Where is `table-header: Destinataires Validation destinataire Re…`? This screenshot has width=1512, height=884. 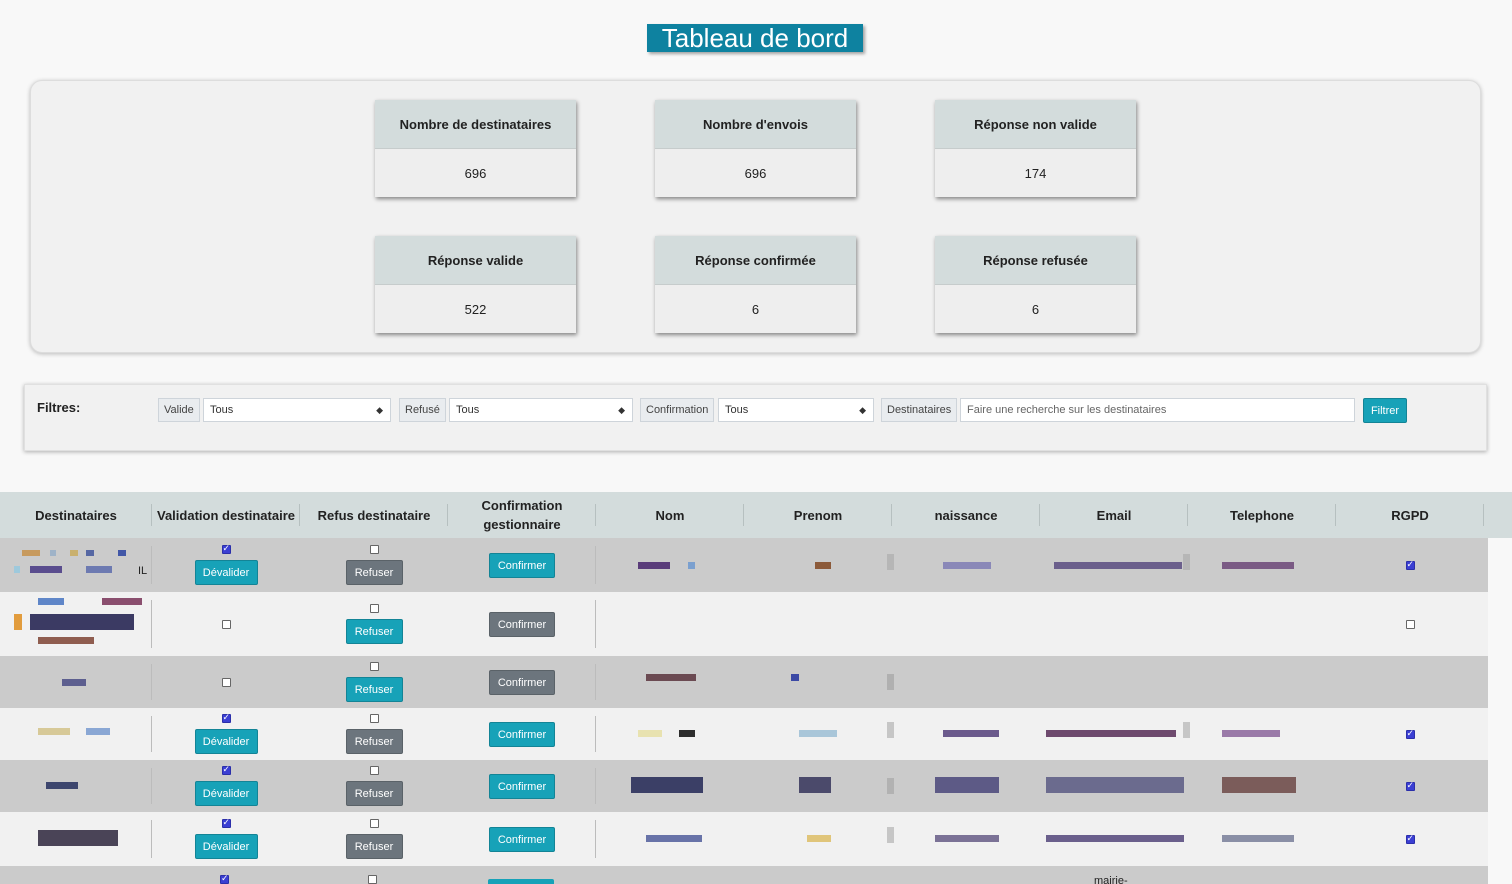 table-header: Destinataires Validation destinataire Re… is located at coordinates (756, 515).